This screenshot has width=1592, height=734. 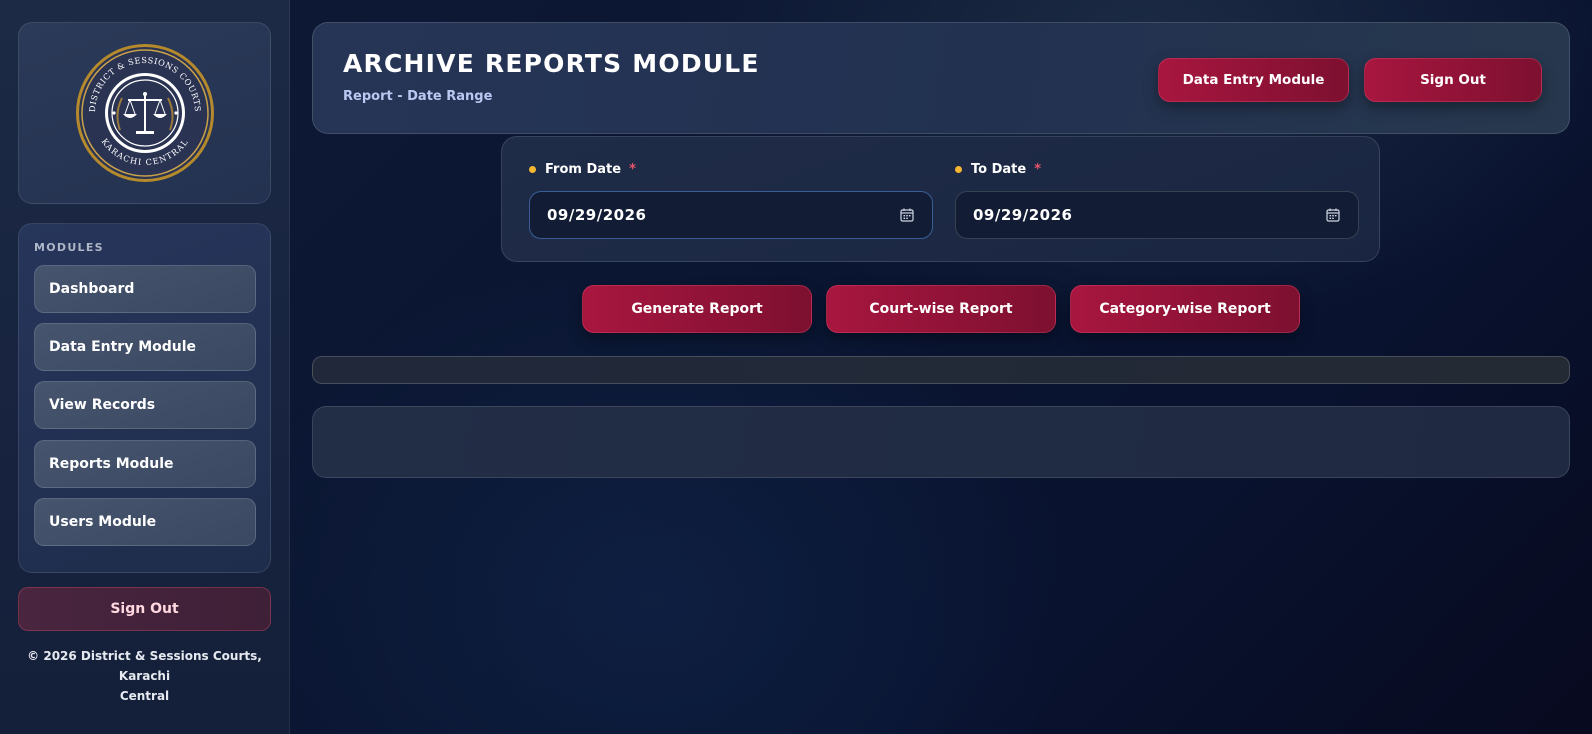 What do you see at coordinates (1023, 215) in the screenshot?
I see `to-date-value: 09/29/2026` at bounding box center [1023, 215].